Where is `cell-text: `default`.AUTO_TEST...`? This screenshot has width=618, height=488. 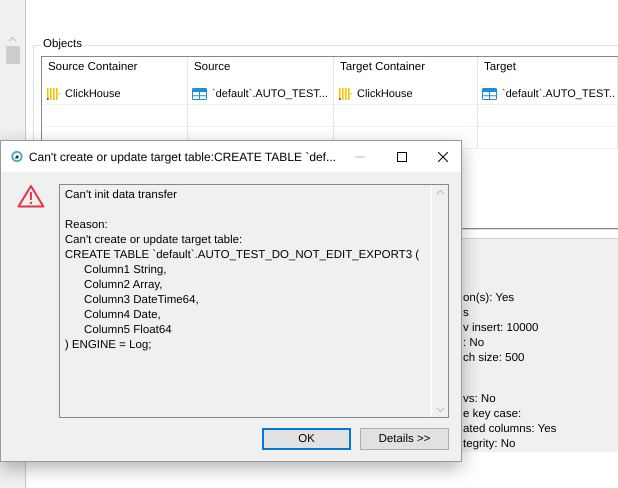 cell-text: `default`.AUTO_TEST... is located at coordinates (270, 94).